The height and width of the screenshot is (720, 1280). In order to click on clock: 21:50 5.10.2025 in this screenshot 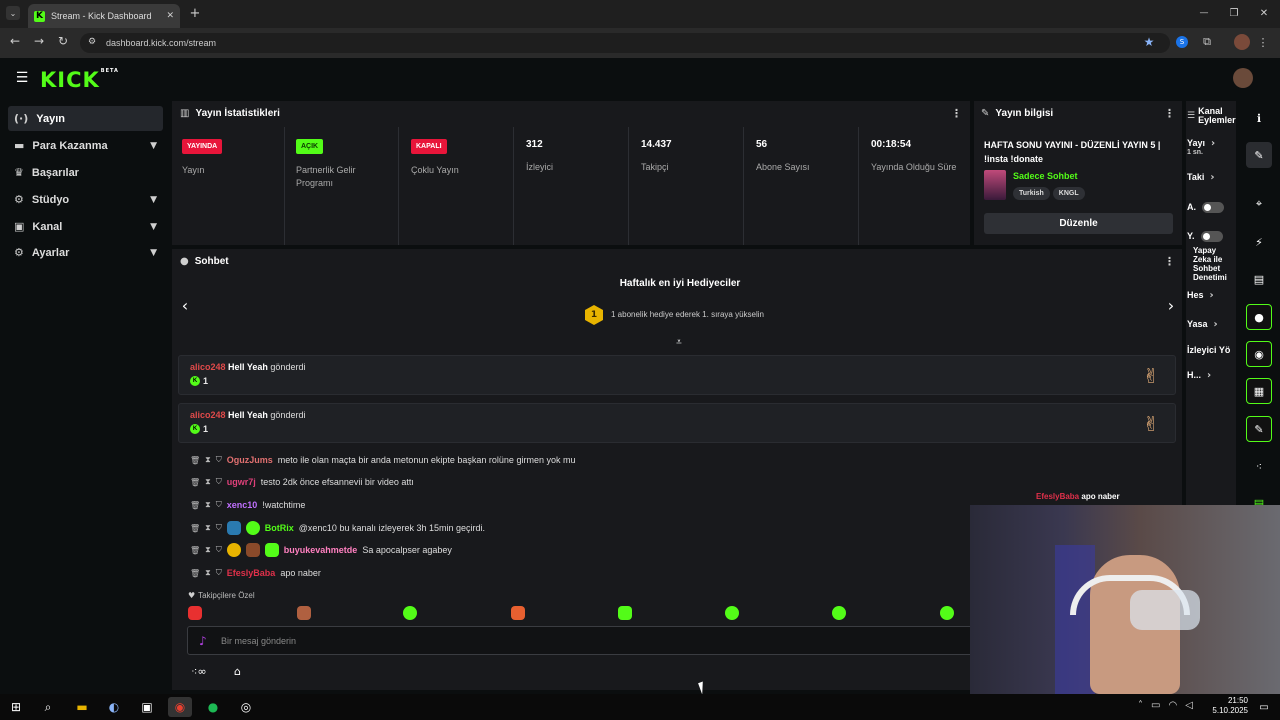, I will do `click(1224, 706)`.